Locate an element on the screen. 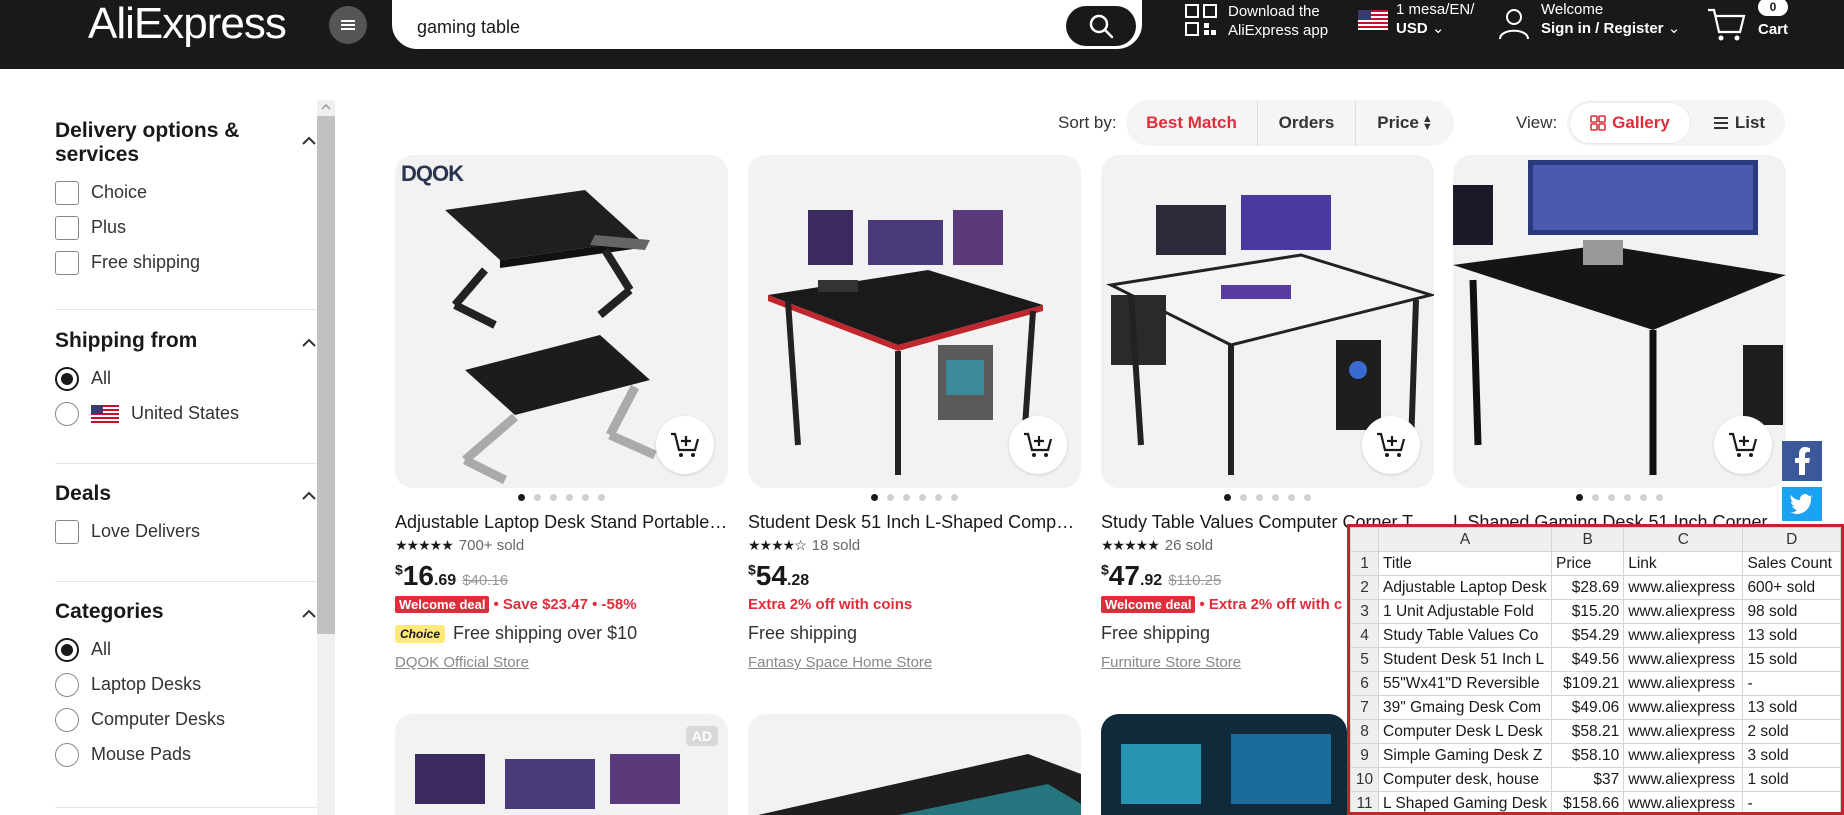  row-number: 10 is located at coordinates (1365, 779).